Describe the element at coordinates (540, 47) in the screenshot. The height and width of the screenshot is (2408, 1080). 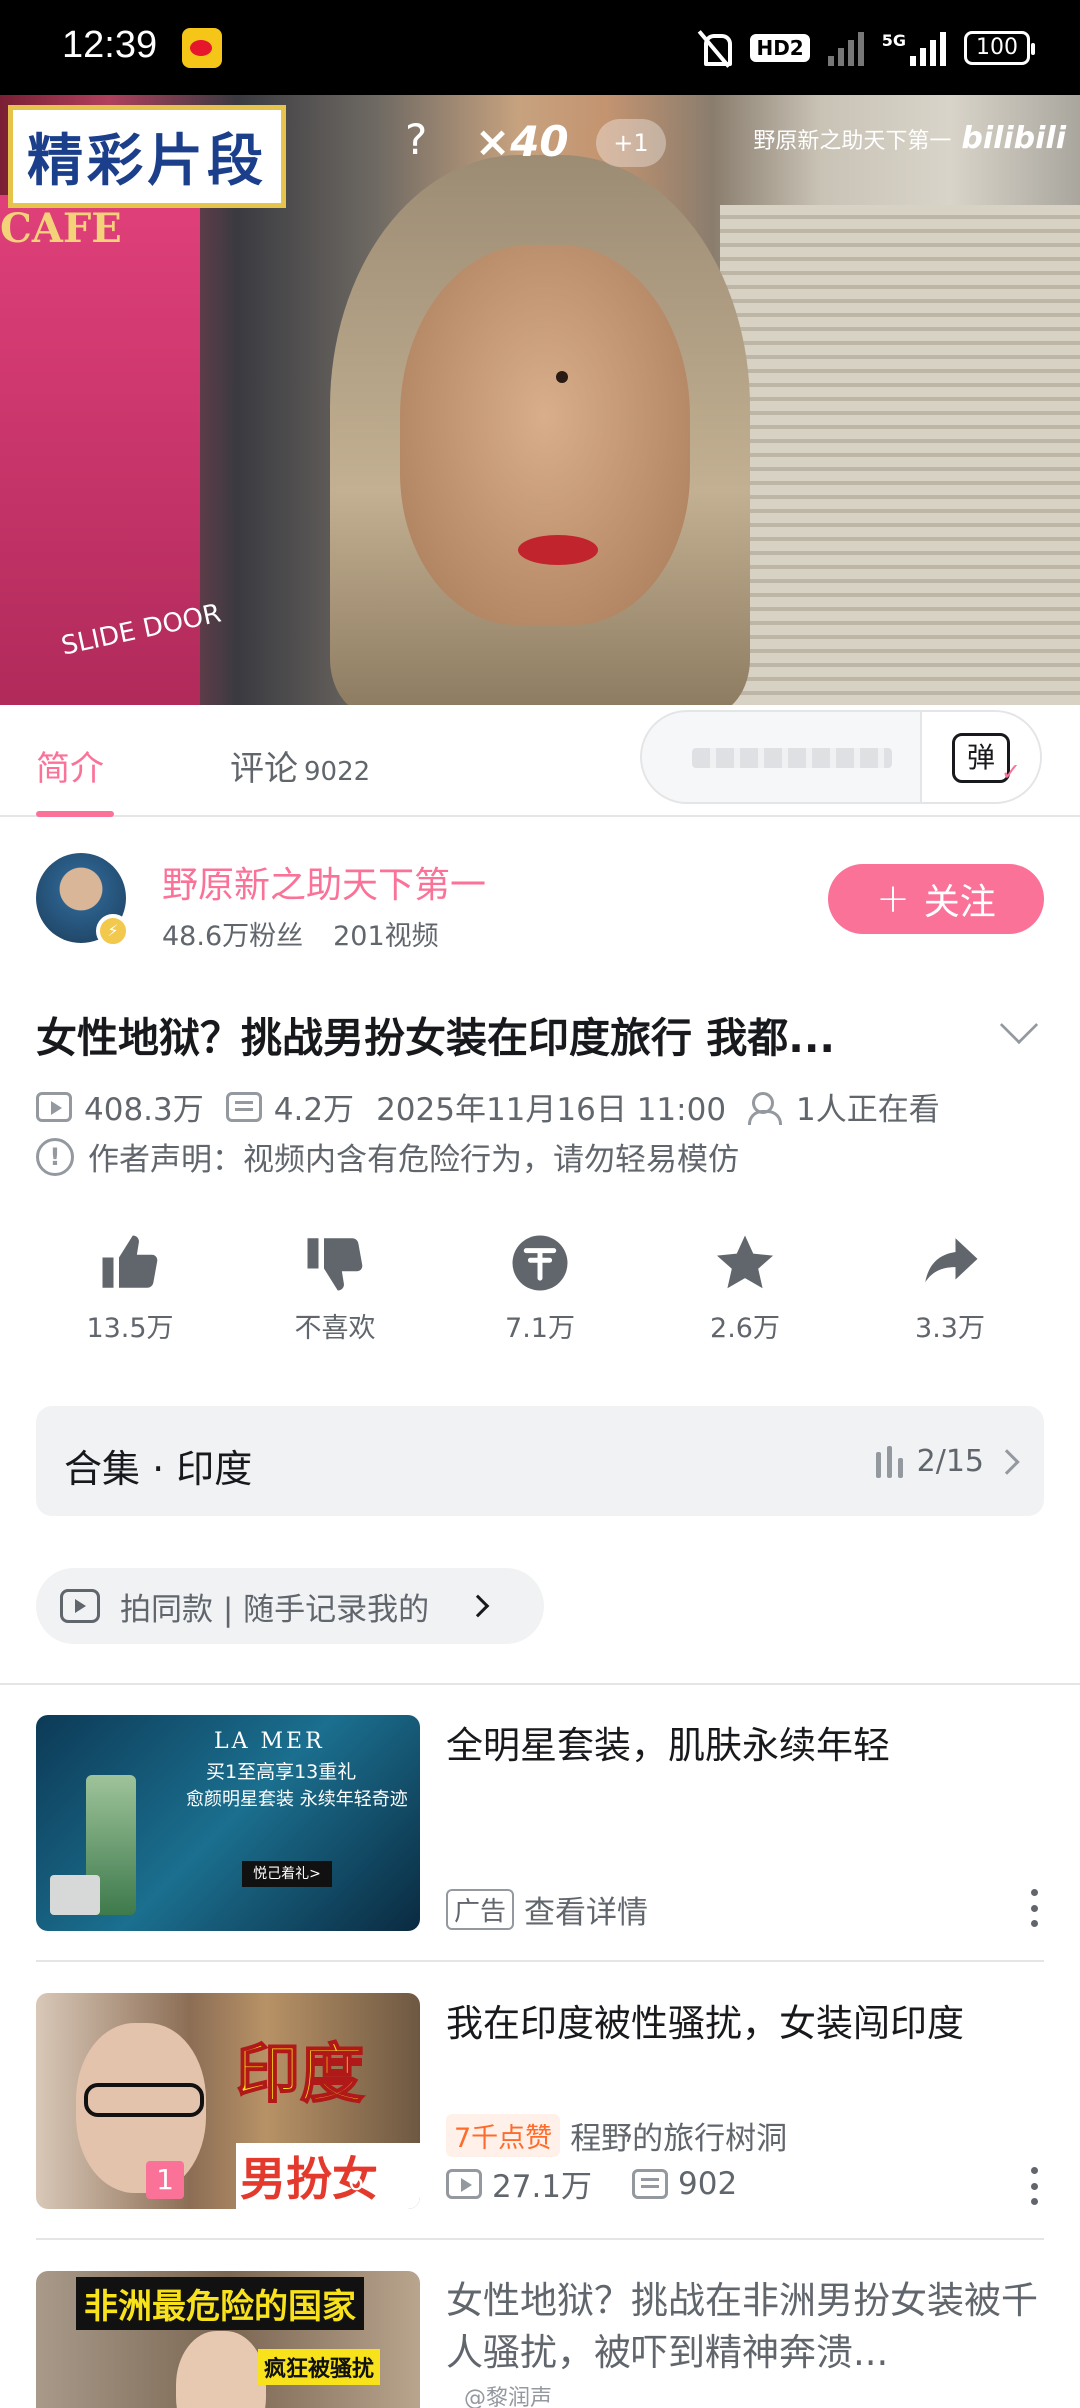
I see `status-bar: 12:39 HD2 5G 100` at that location.